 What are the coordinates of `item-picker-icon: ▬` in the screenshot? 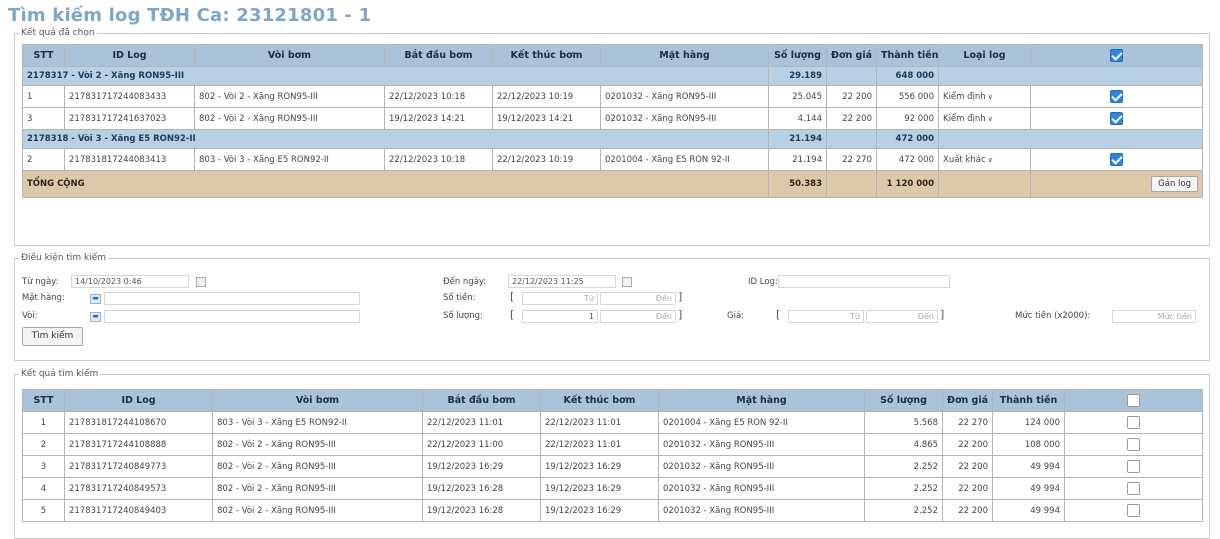 It's located at (95, 299).